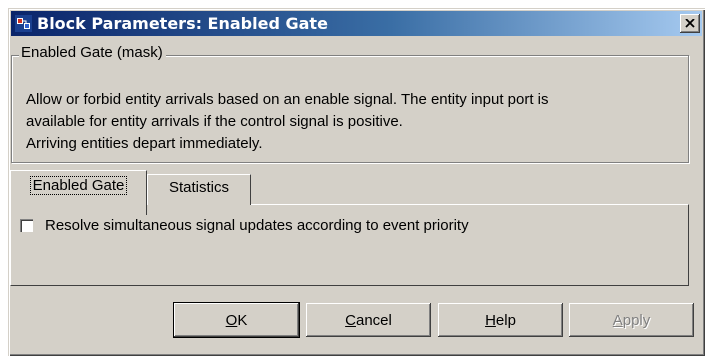 This screenshot has height=360, width=709. What do you see at coordinates (182, 23) in the screenshot?
I see `window-title: Block Parameters: Enabled Gate` at bounding box center [182, 23].